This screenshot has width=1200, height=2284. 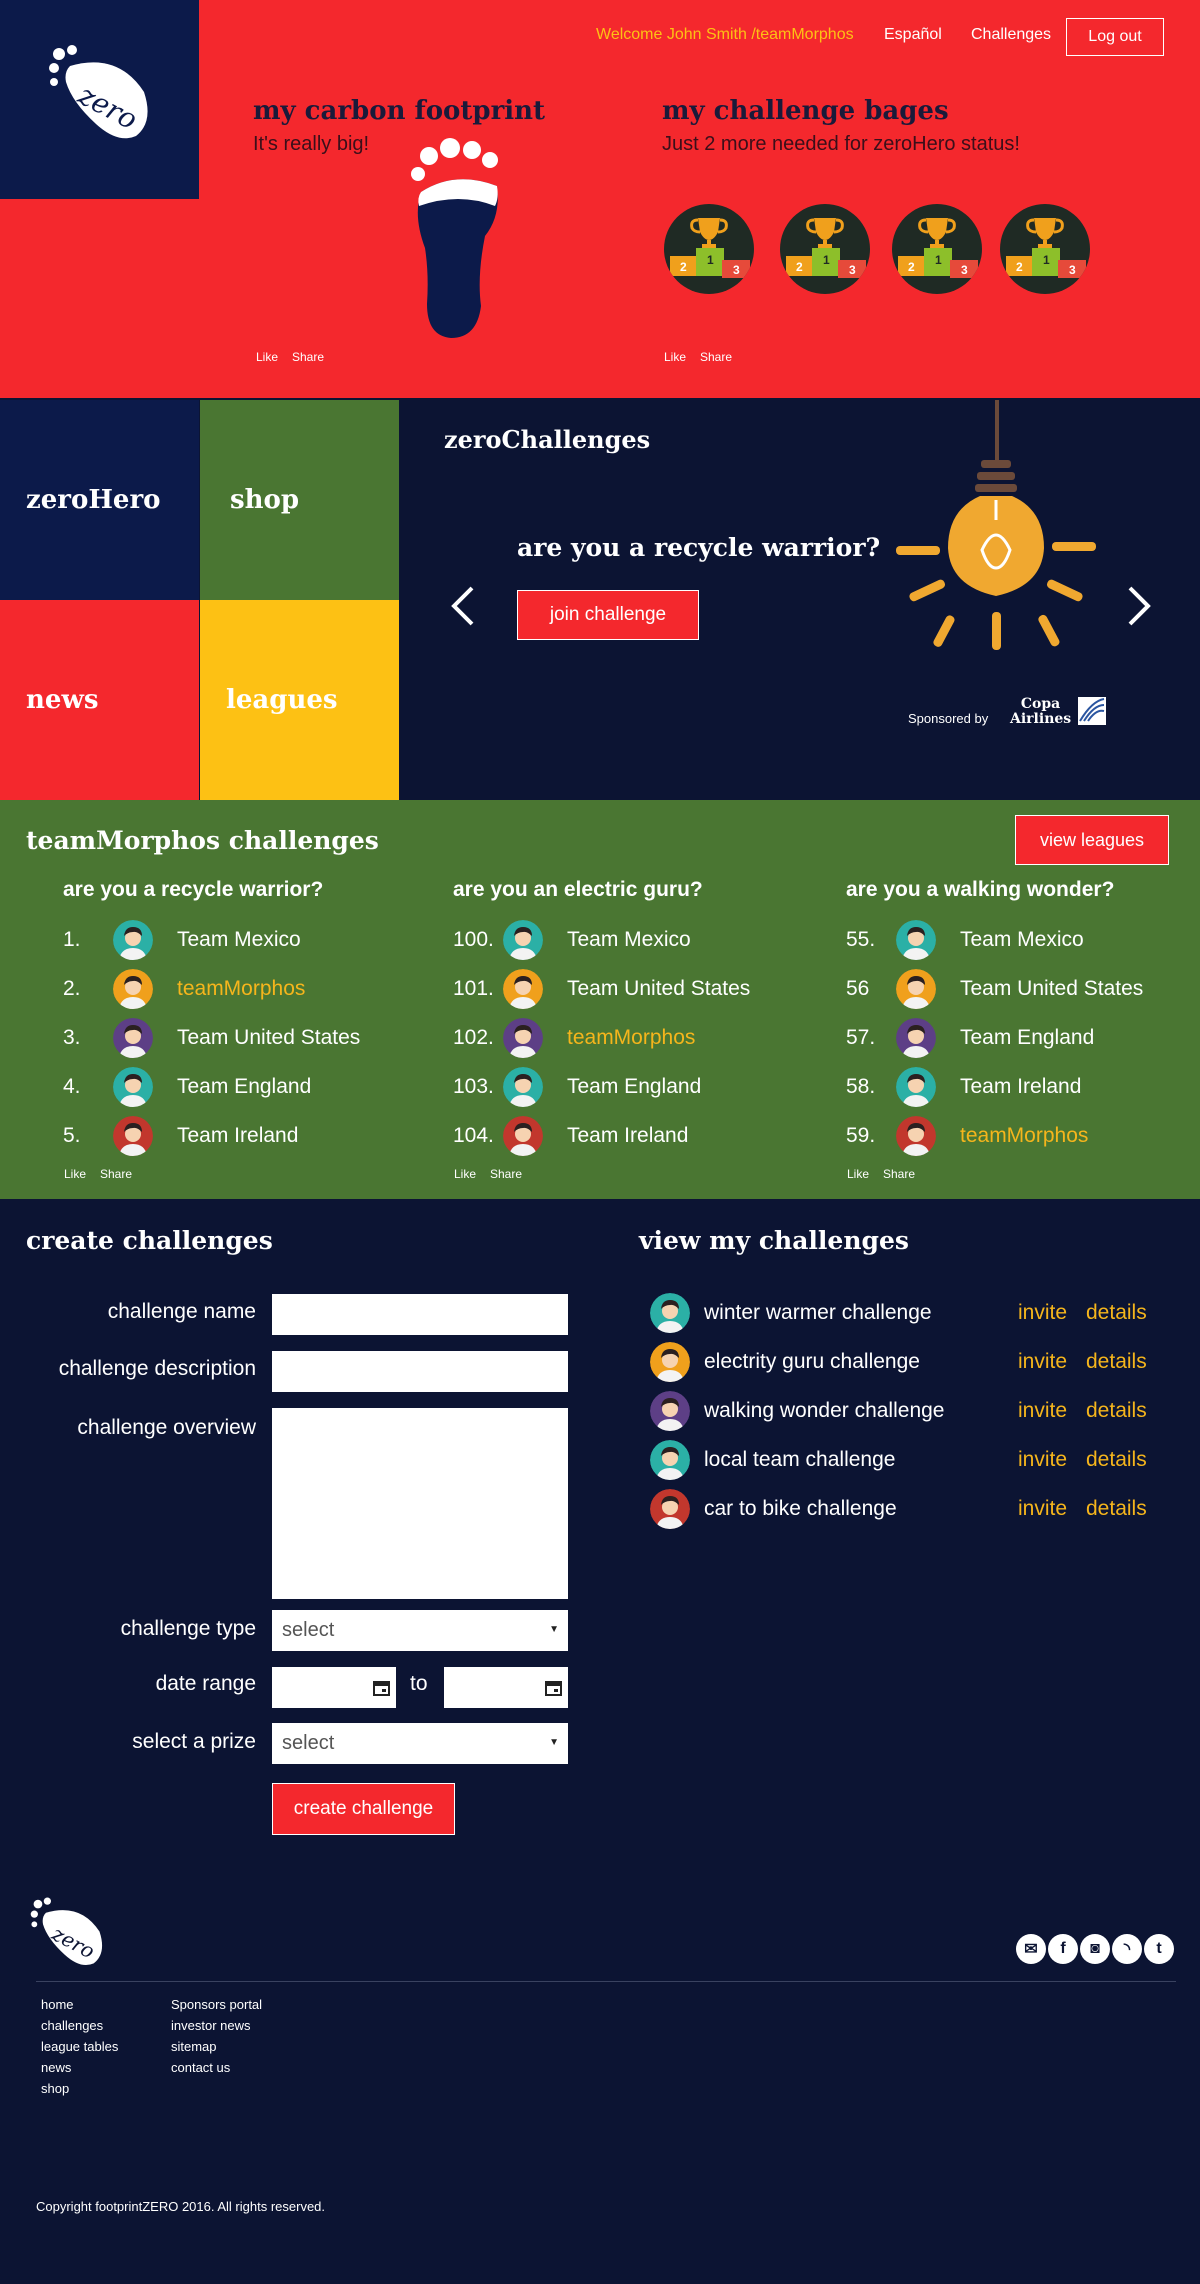 I want to click on view-leagues-button: view leagues, so click(x=1092, y=840).